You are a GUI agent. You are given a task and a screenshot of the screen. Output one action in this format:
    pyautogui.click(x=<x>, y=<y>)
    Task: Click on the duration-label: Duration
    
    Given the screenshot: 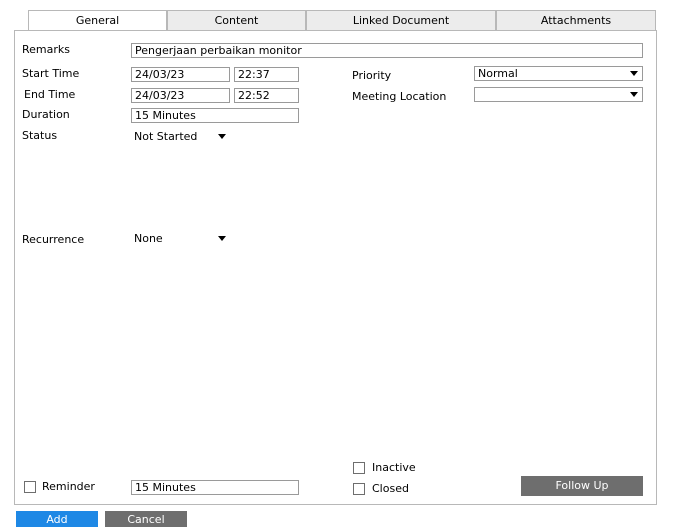 What is the action you would take?
    pyautogui.click(x=46, y=114)
    